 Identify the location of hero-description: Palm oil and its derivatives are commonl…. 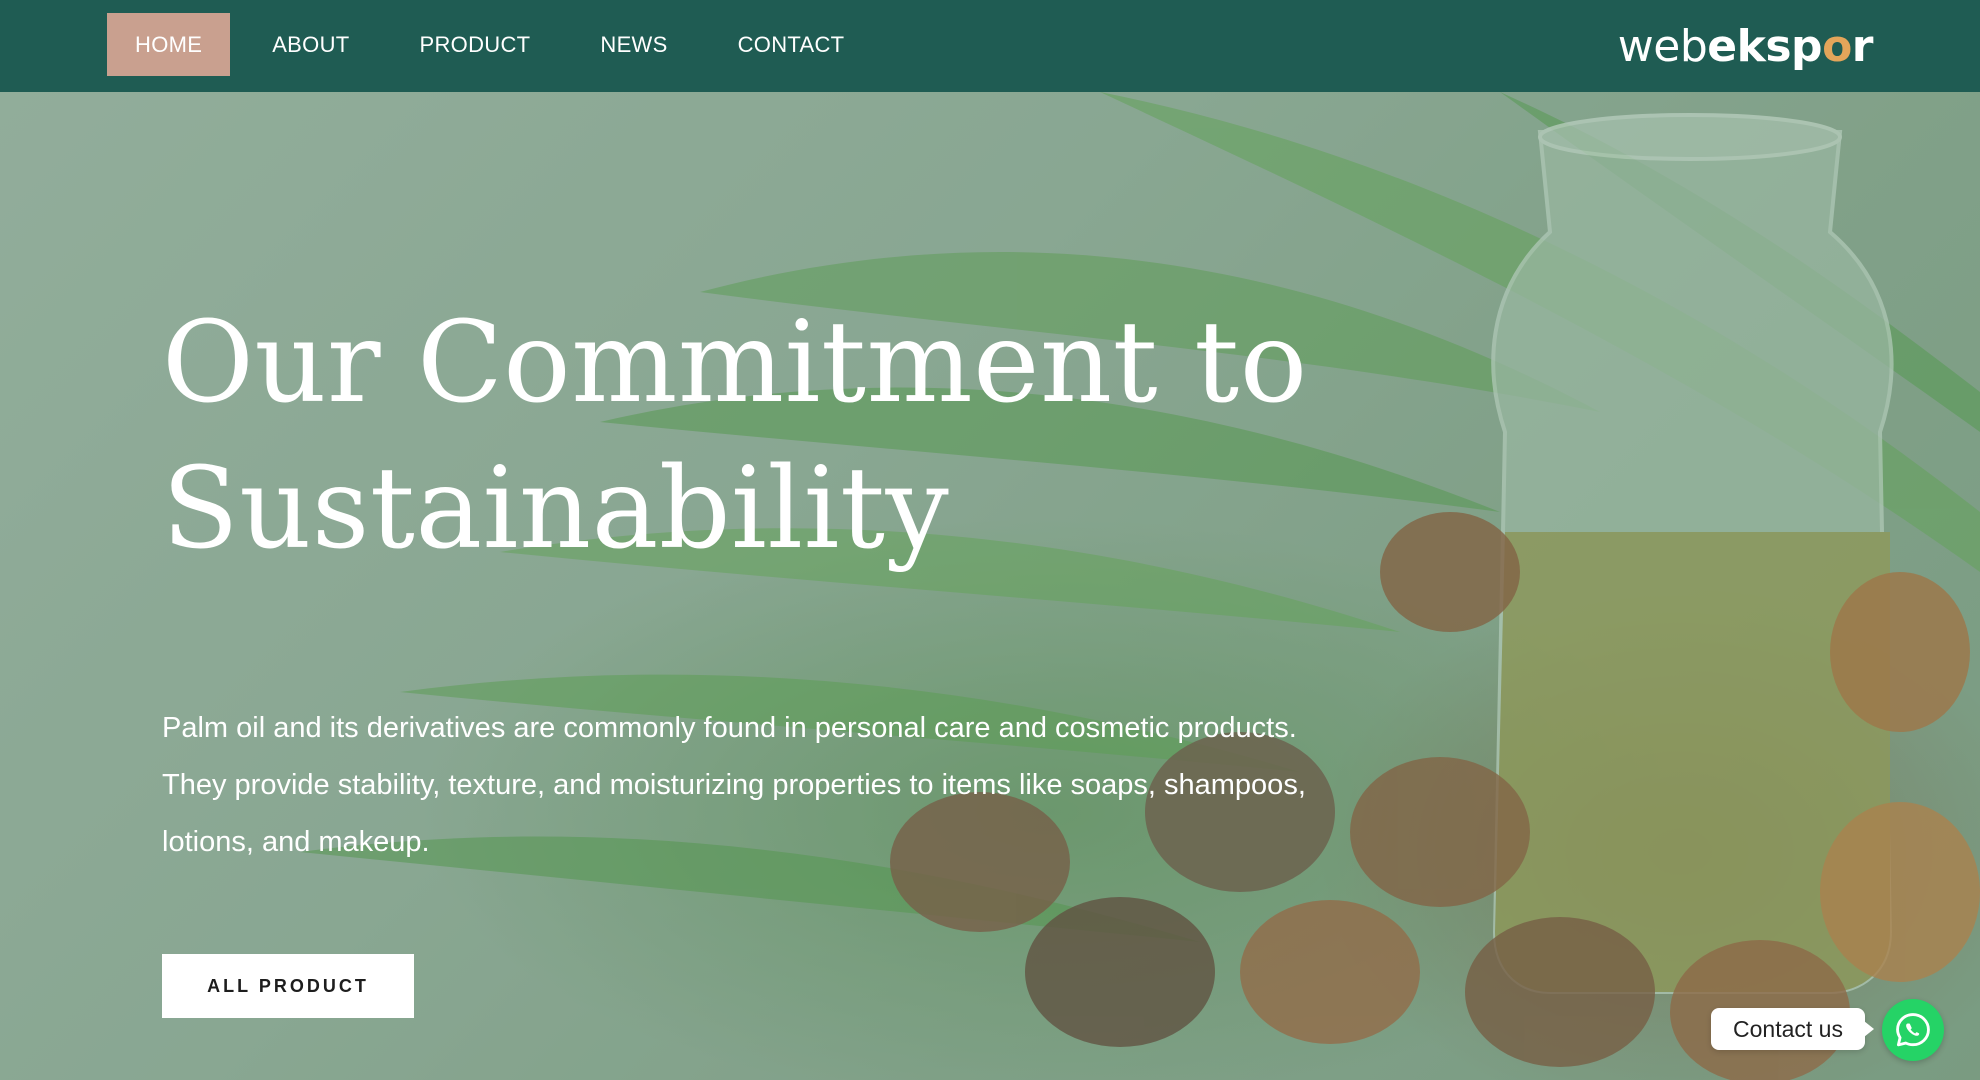
(734, 785).